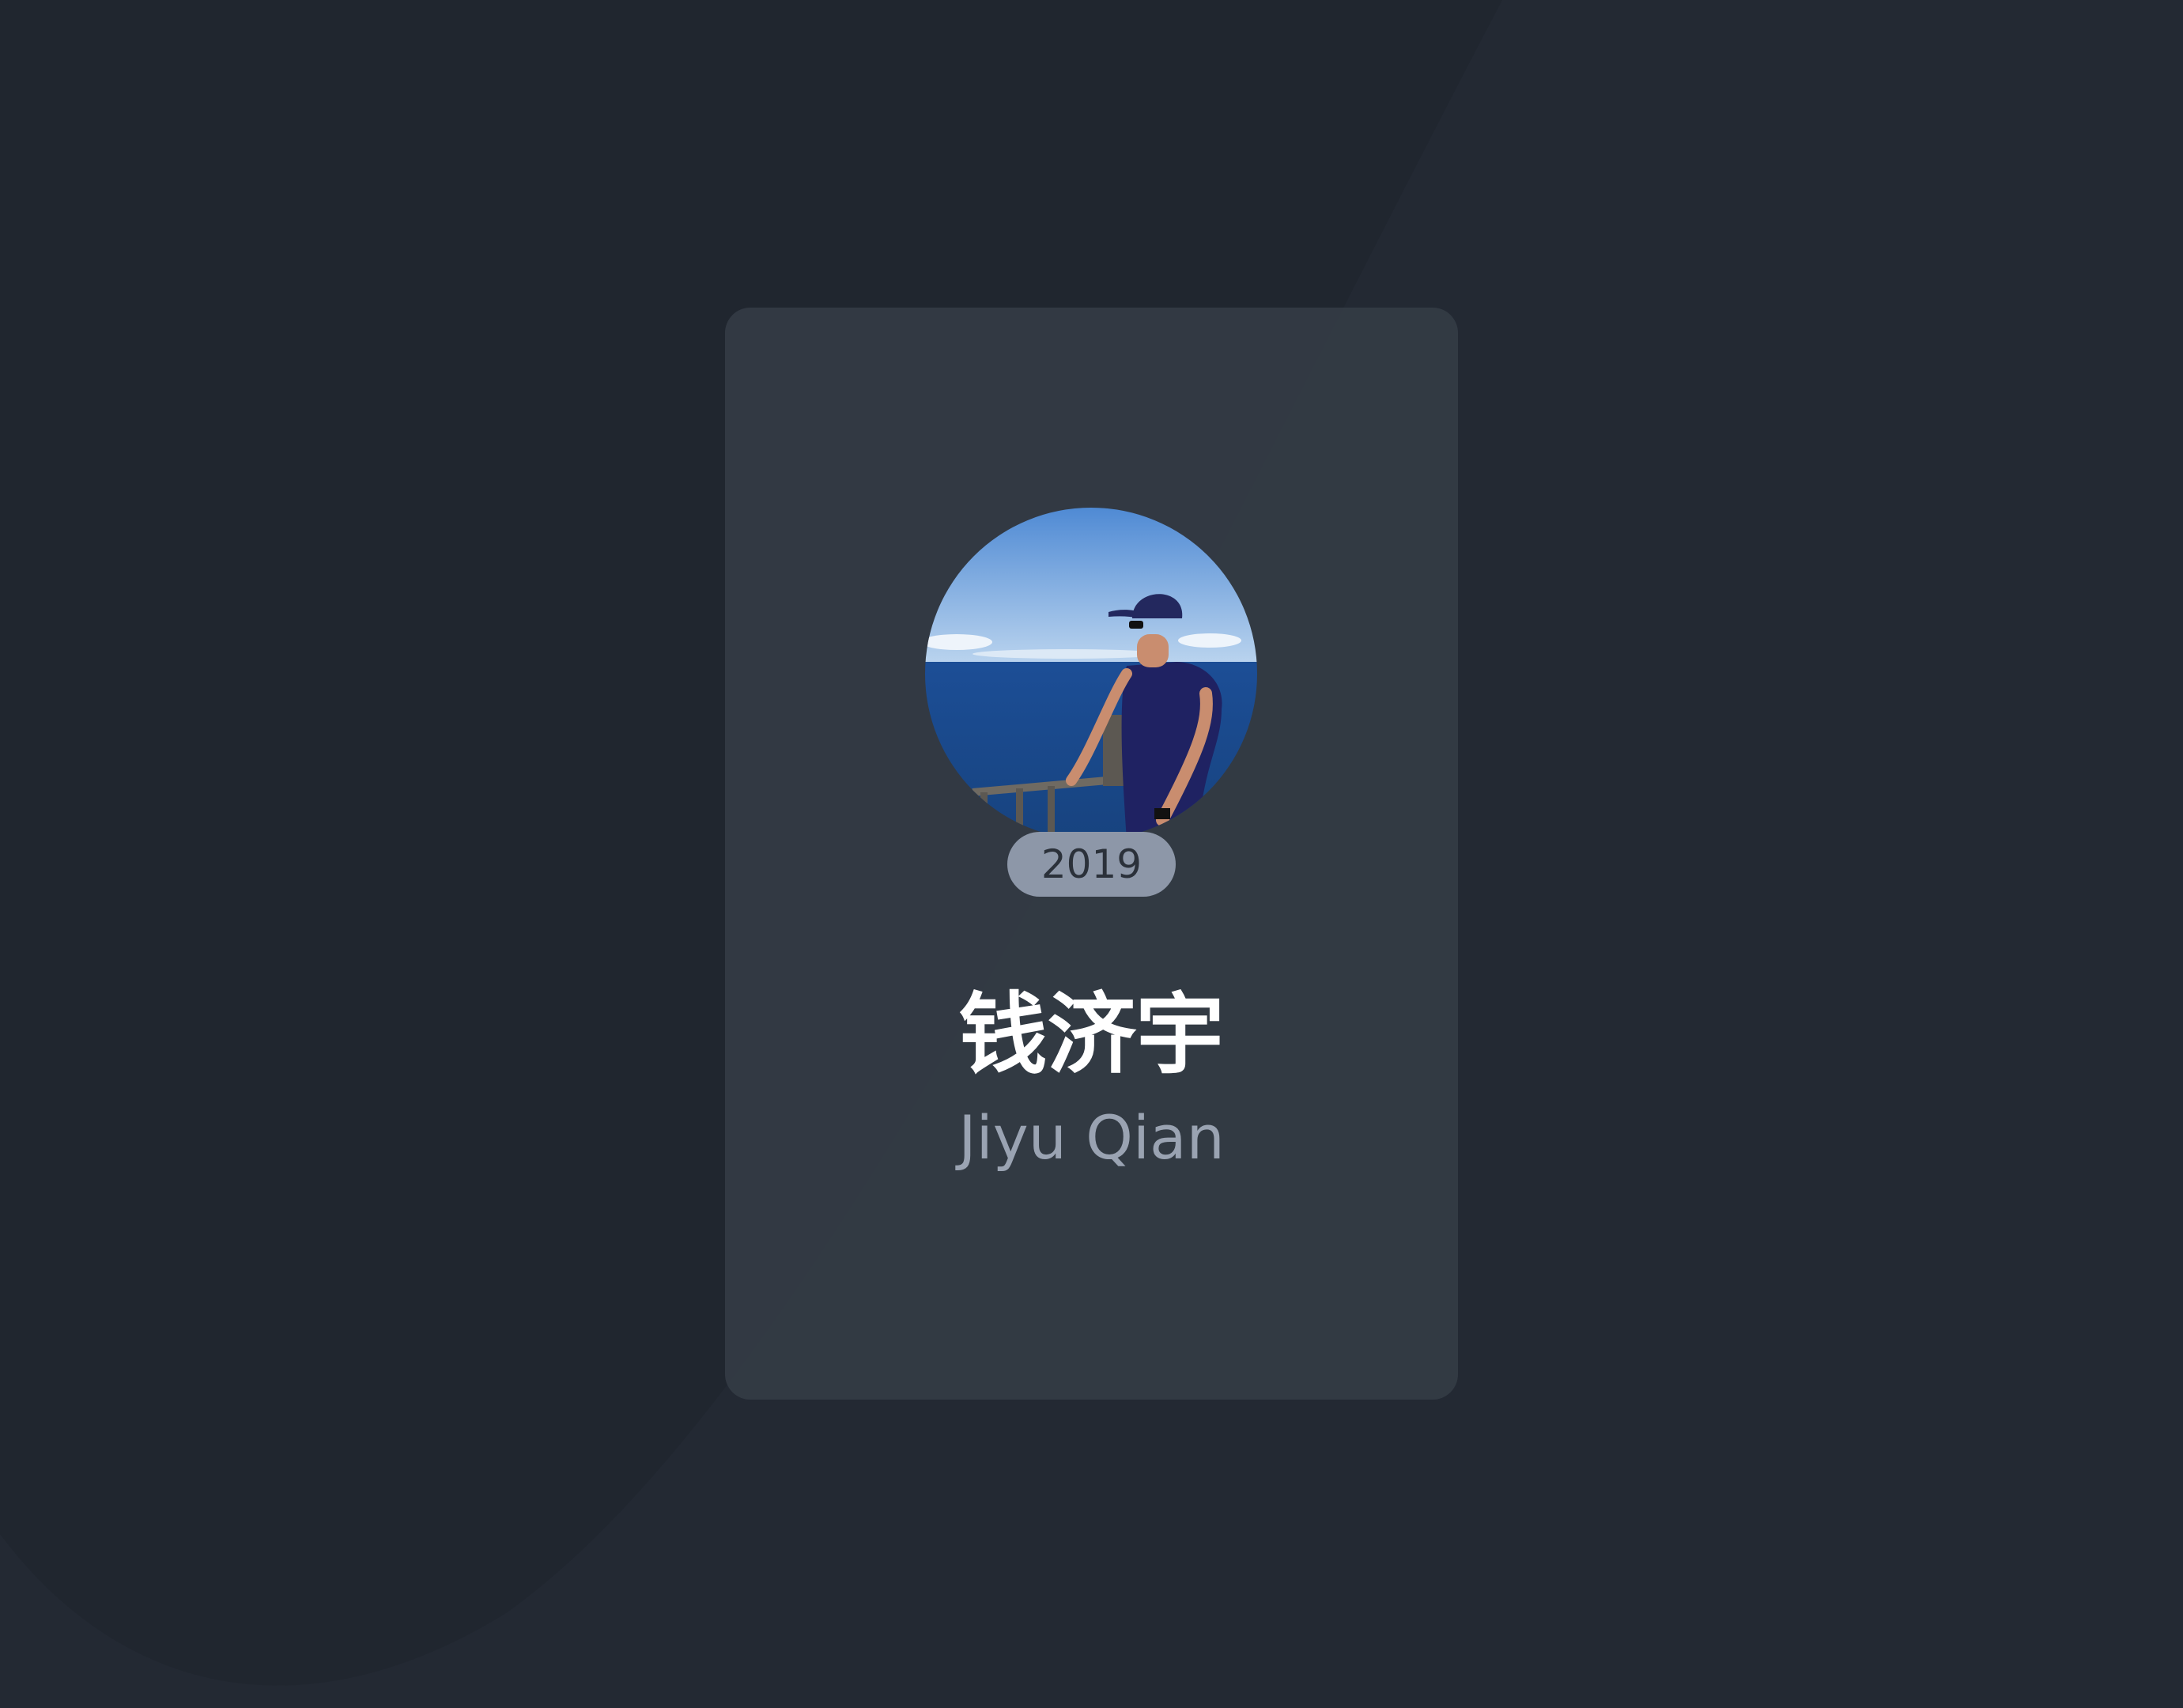  I want to click on avatar-photo, so click(1091, 674).